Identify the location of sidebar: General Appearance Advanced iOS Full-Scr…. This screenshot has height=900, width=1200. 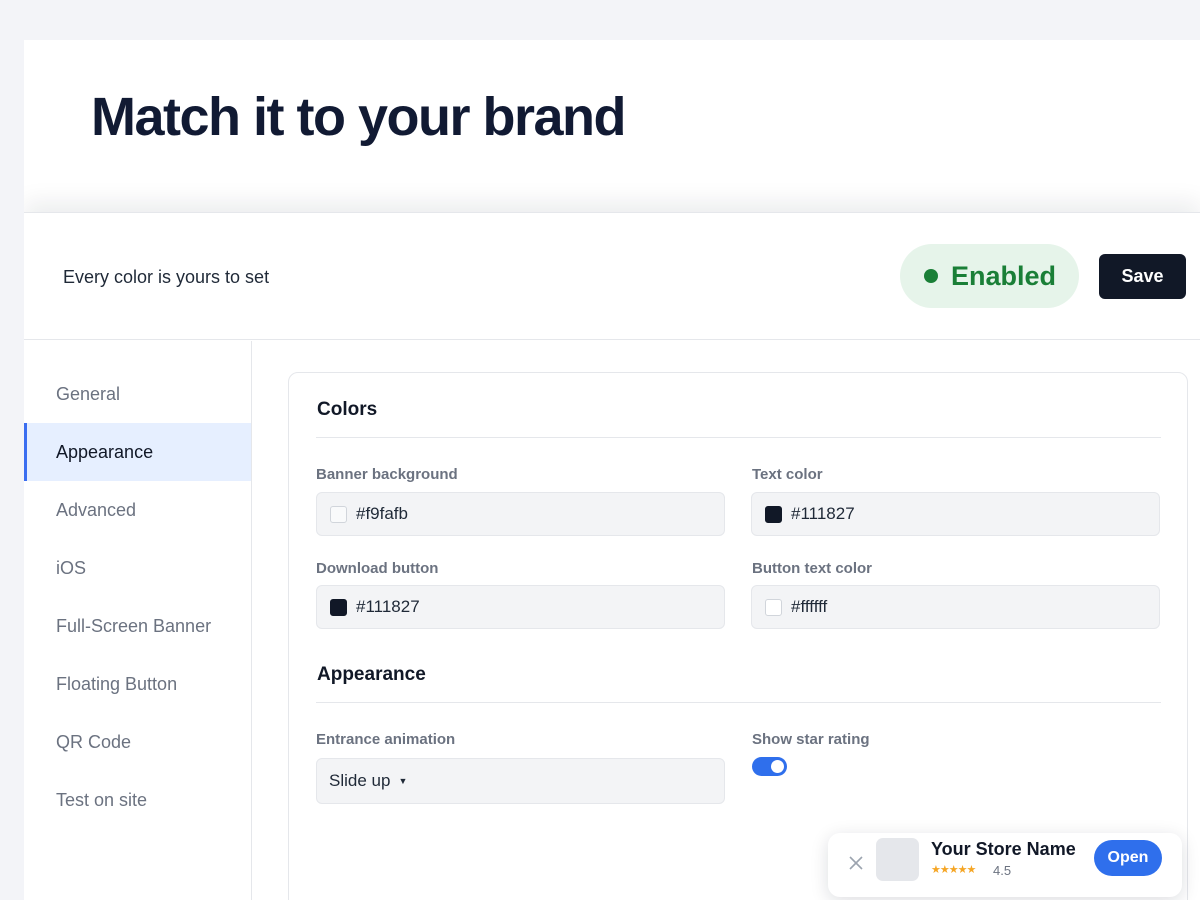
(138, 620).